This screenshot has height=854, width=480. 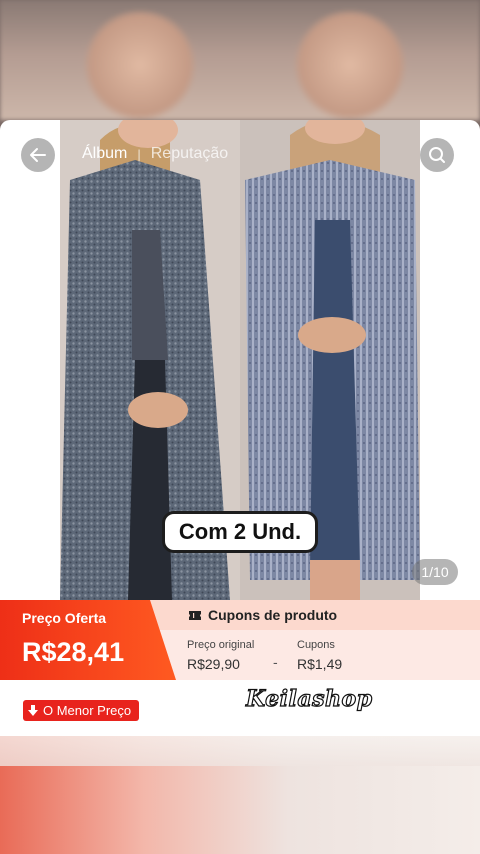 I want to click on tab-album: Álbum, so click(x=104, y=154).